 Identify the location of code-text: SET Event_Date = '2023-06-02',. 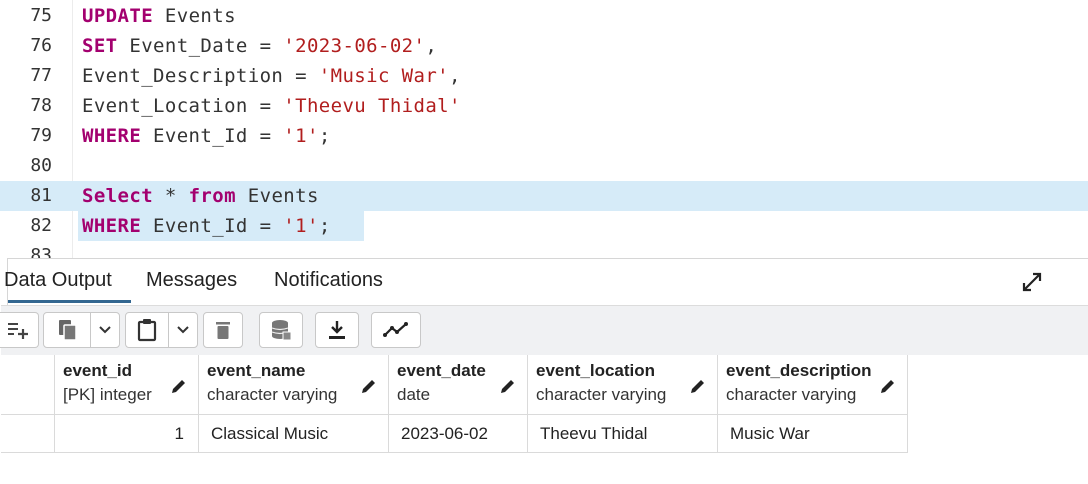
(259, 46).